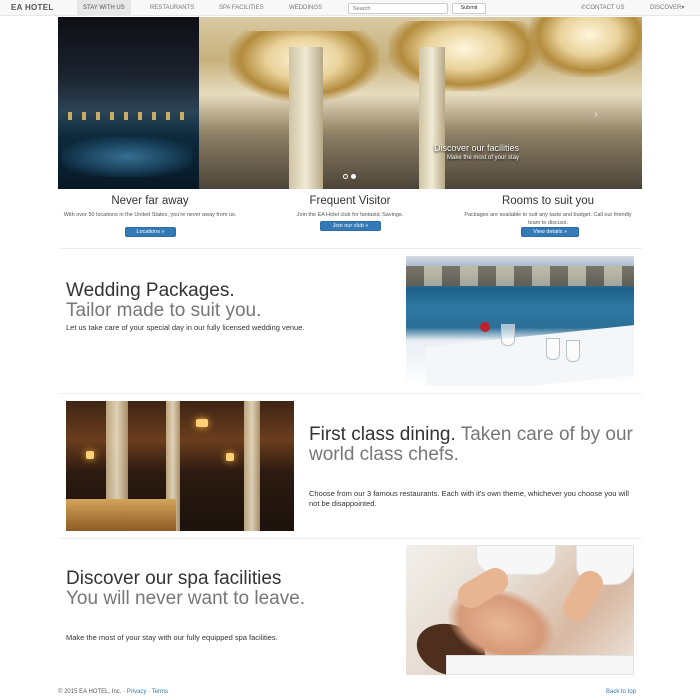 The image size is (700, 700). What do you see at coordinates (150, 290) in the screenshot?
I see `wedding-heading-main: Wedding Packages.` at bounding box center [150, 290].